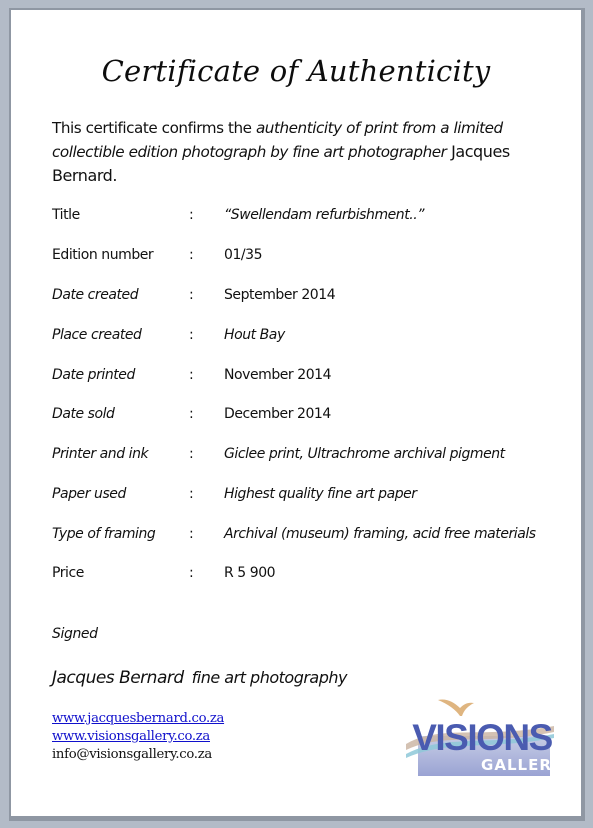 The height and width of the screenshot is (828, 593). I want to click on field-row-price: Price : R 5 900, so click(312, 576).